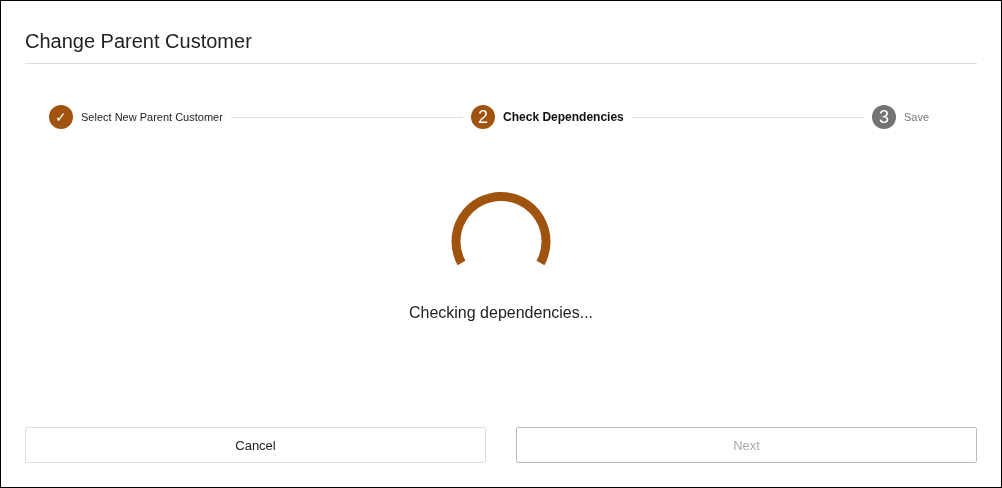  I want to click on check-icon: ✓, so click(61, 117).